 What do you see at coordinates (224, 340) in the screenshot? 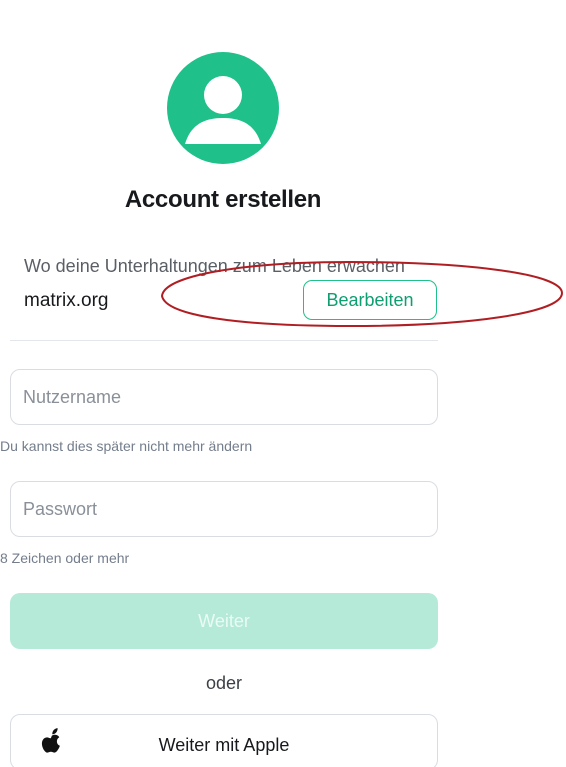
I see `section-divider` at bounding box center [224, 340].